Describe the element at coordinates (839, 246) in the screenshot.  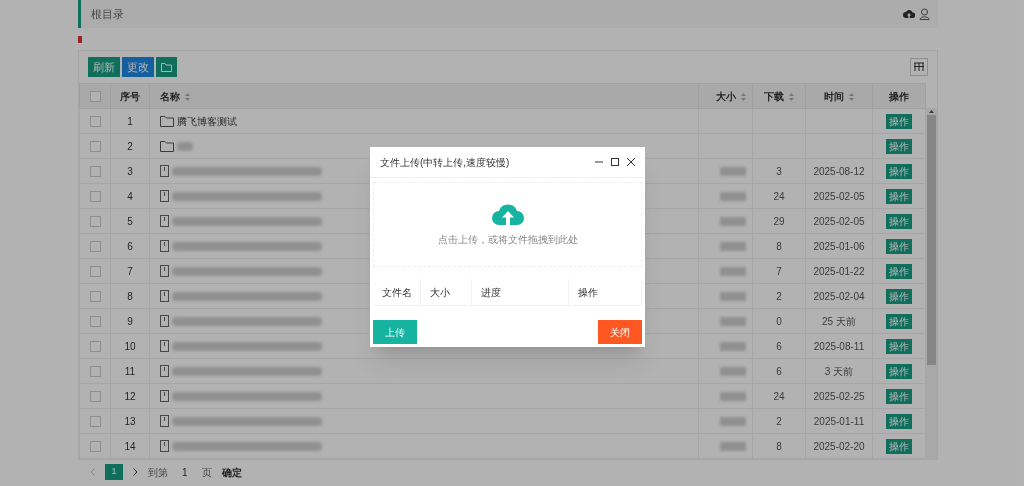
I see `date-text: 2025-01-06` at that location.